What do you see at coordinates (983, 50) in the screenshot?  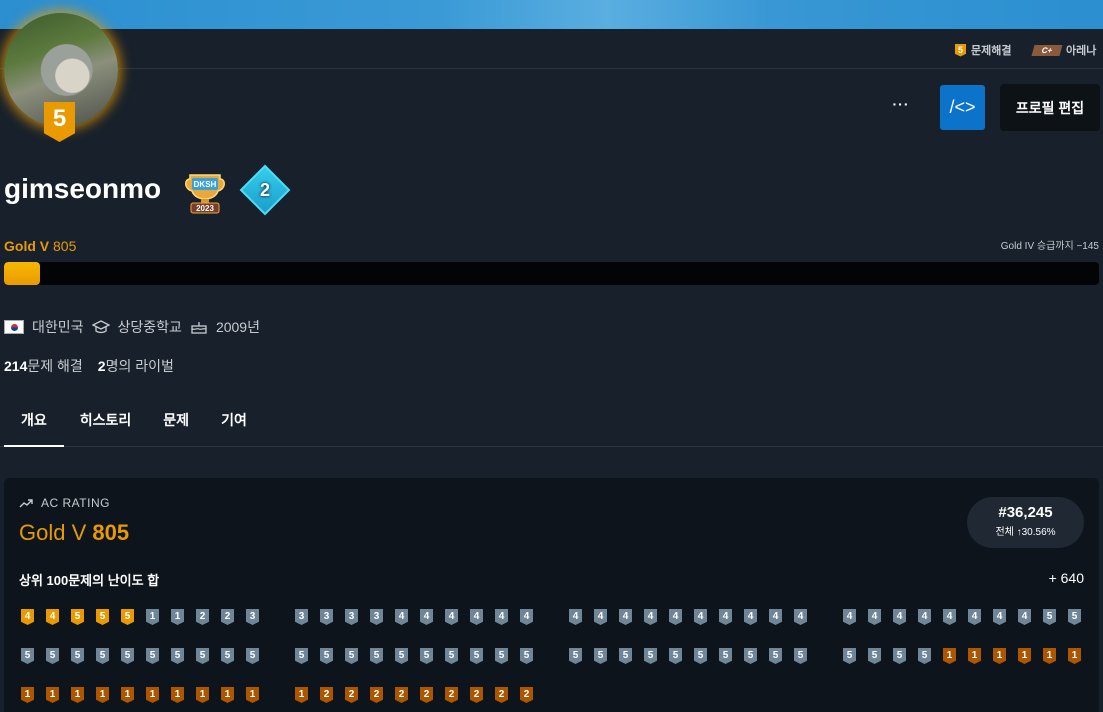 I see `solved-tier-stat: 5 문제해결` at bounding box center [983, 50].